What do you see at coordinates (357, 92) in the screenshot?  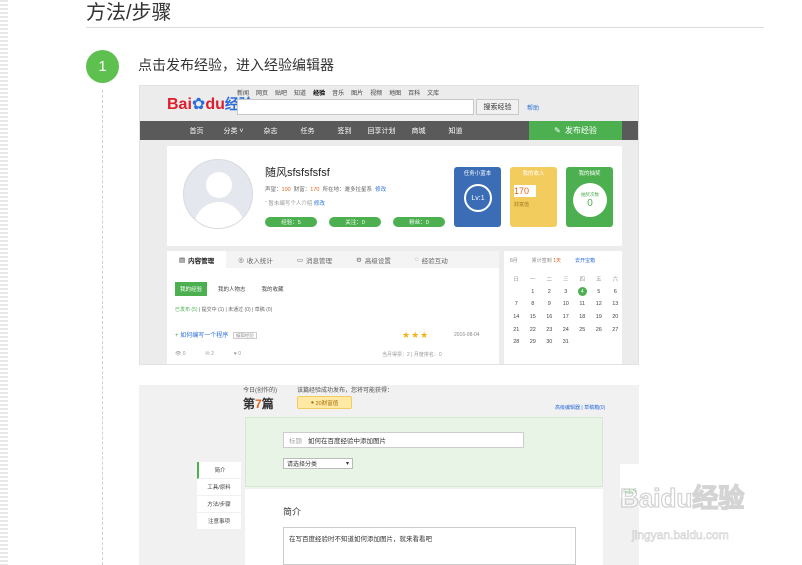 I see `top-nav-item: 图片` at bounding box center [357, 92].